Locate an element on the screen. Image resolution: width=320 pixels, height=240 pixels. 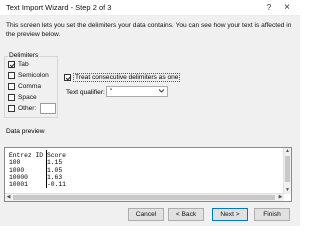
consecutive-delimiters-checkbox is located at coordinates (67, 77).